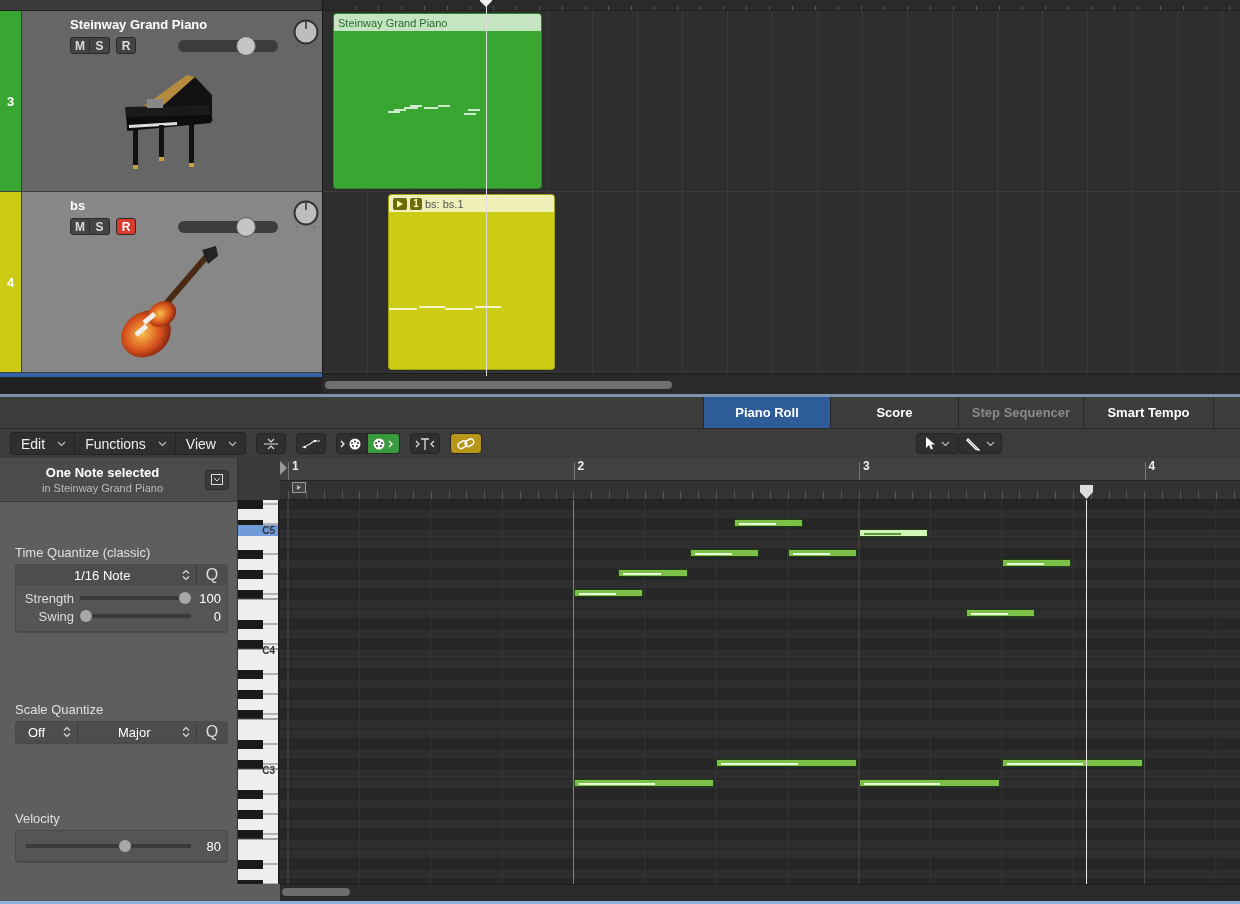 The width and height of the screenshot is (1240, 904). Describe the element at coordinates (268, 650) in the screenshot. I see `key-label: C4` at that location.